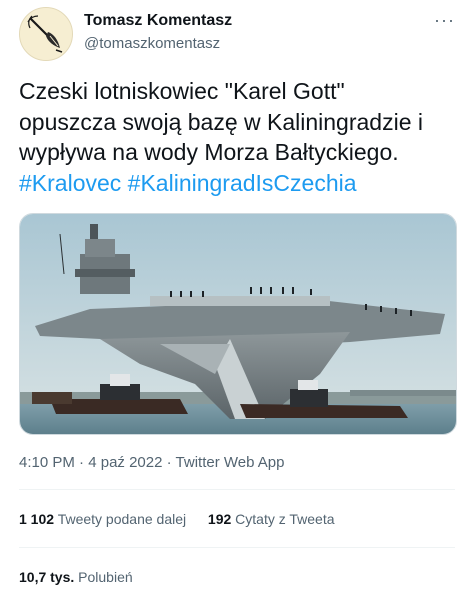 Image resolution: width=473 pixels, height=600 pixels. What do you see at coordinates (444, 20) in the screenshot?
I see `more-options-icon: ···` at bounding box center [444, 20].